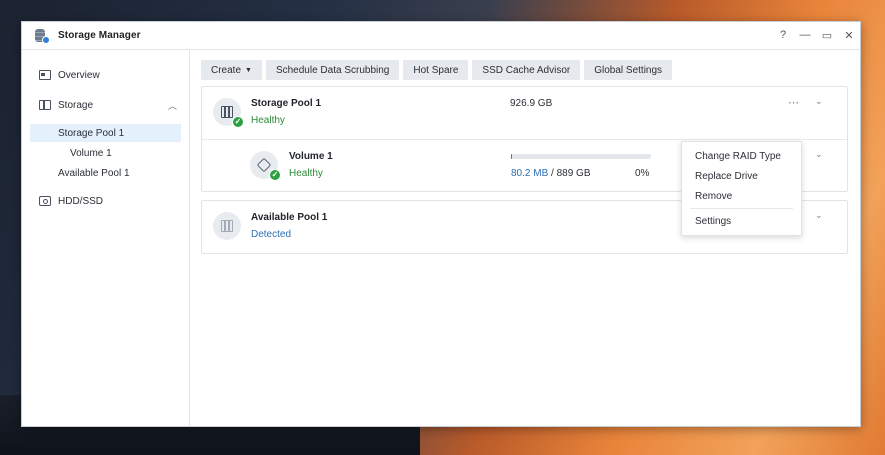  I want to click on chevron-up-icon: ︿, so click(172, 105).